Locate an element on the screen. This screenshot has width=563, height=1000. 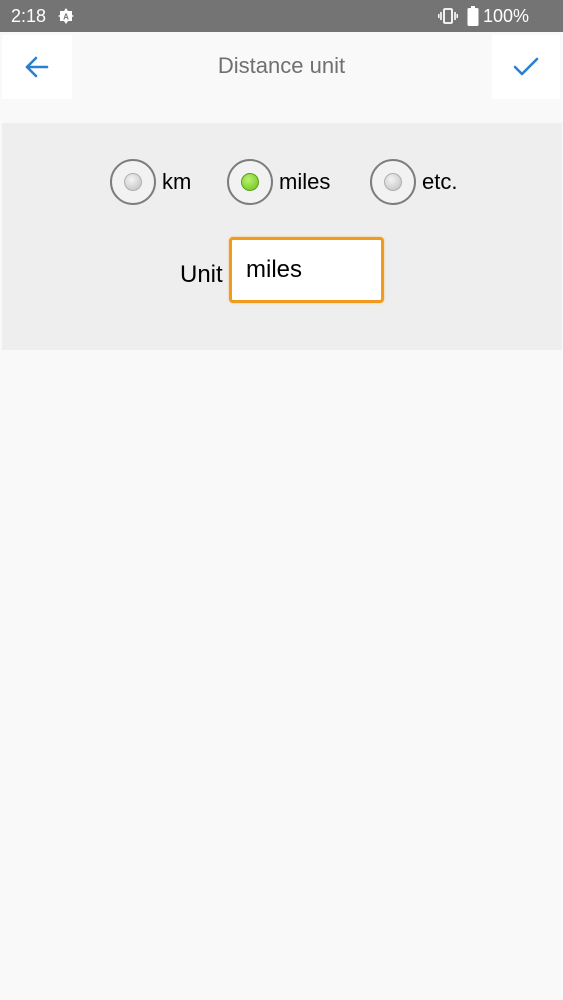
radio-option-etc: etc. is located at coordinates (413, 182).